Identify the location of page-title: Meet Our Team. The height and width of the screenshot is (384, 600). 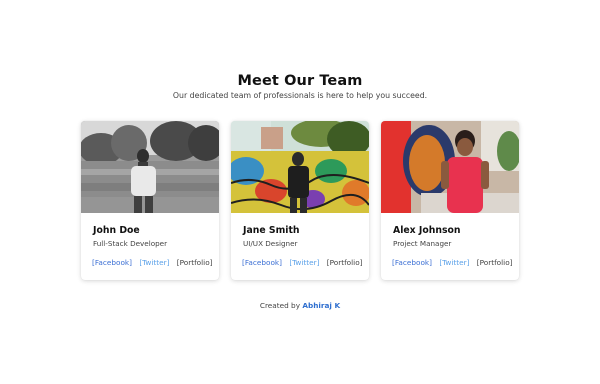
(300, 81).